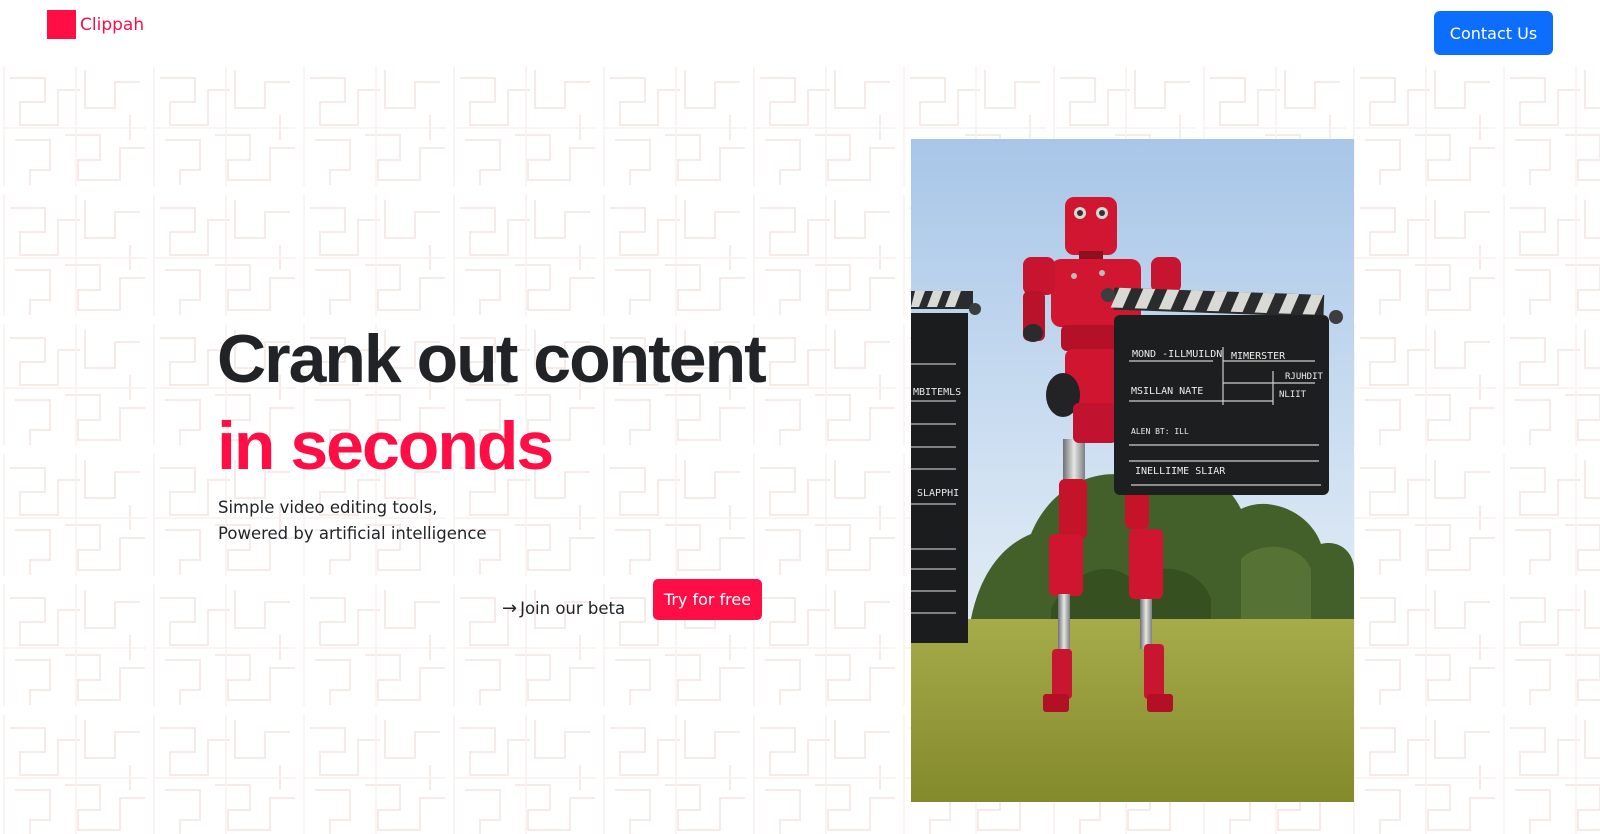 The height and width of the screenshot is (834, 1600). Describe the element at coordinates (385, 446) in the screenshot. I see `headline-line-2: in seconds` at that location.